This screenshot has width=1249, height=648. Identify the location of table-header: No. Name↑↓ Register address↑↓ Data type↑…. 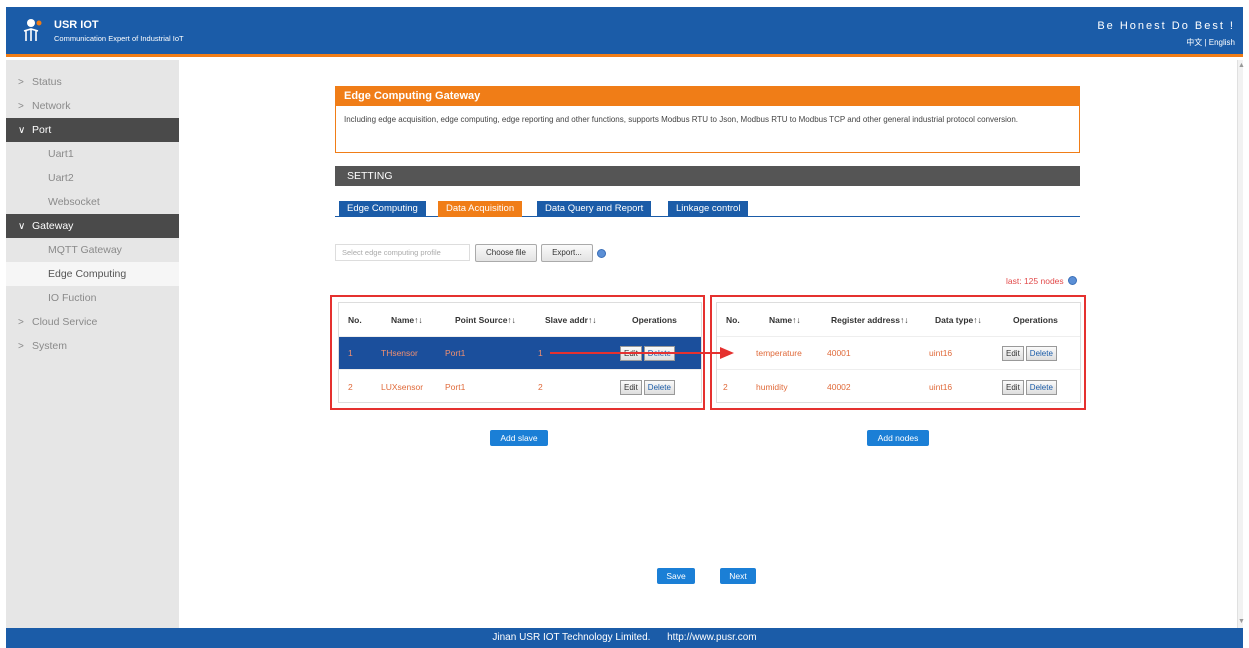
(898, 319).